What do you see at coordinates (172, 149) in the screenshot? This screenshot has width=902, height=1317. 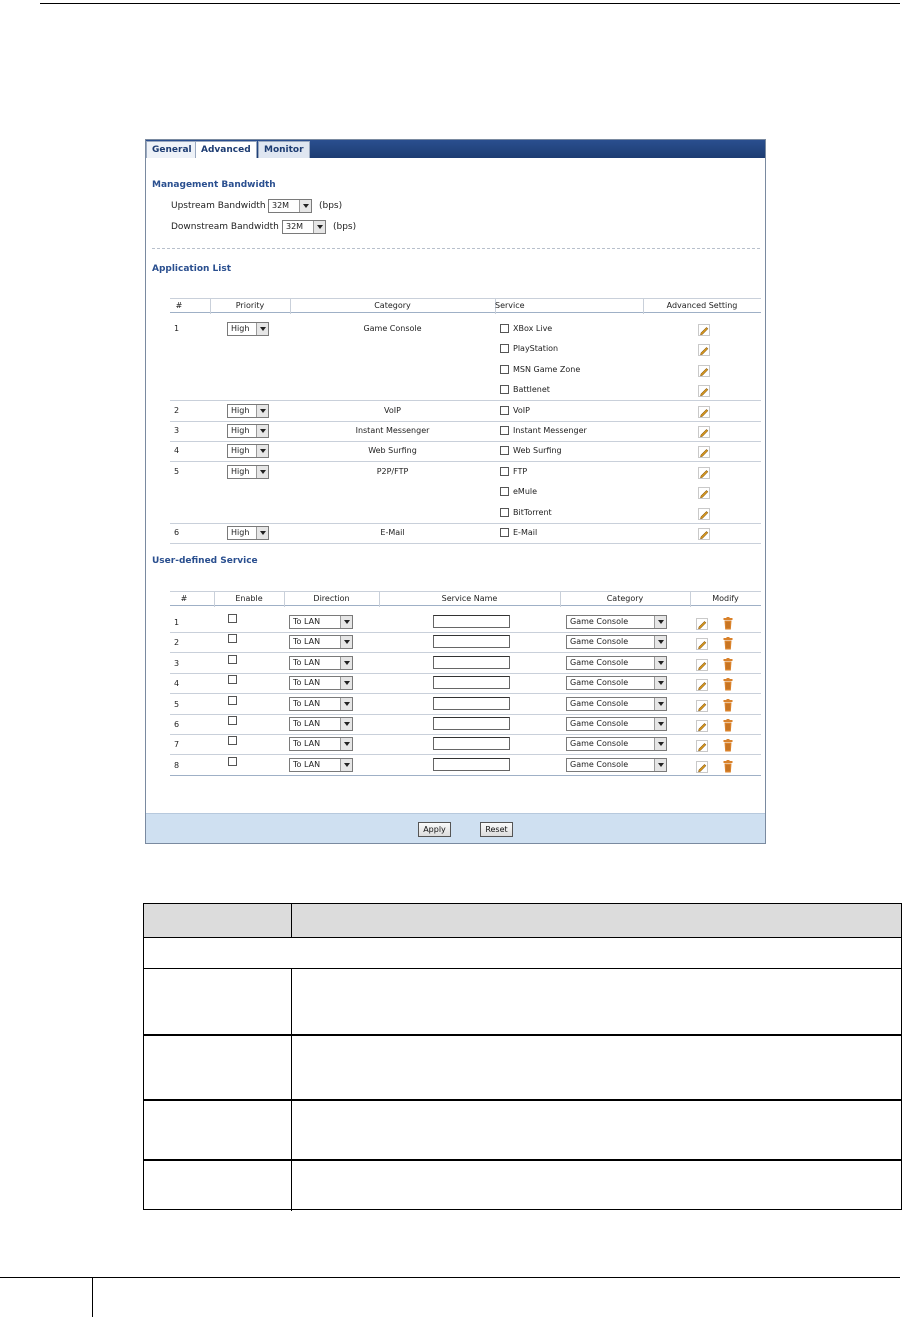 I see `tab-general: General` at bounding box center [172, 149].